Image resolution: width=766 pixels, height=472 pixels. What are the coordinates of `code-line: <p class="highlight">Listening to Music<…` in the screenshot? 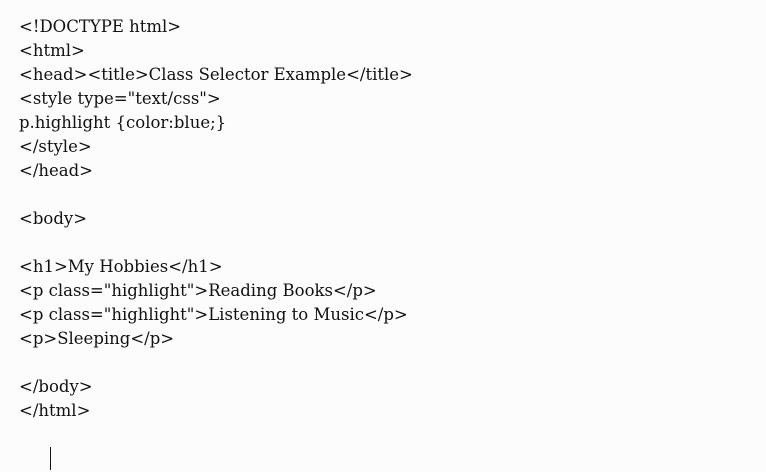 It's located at (213, 314).